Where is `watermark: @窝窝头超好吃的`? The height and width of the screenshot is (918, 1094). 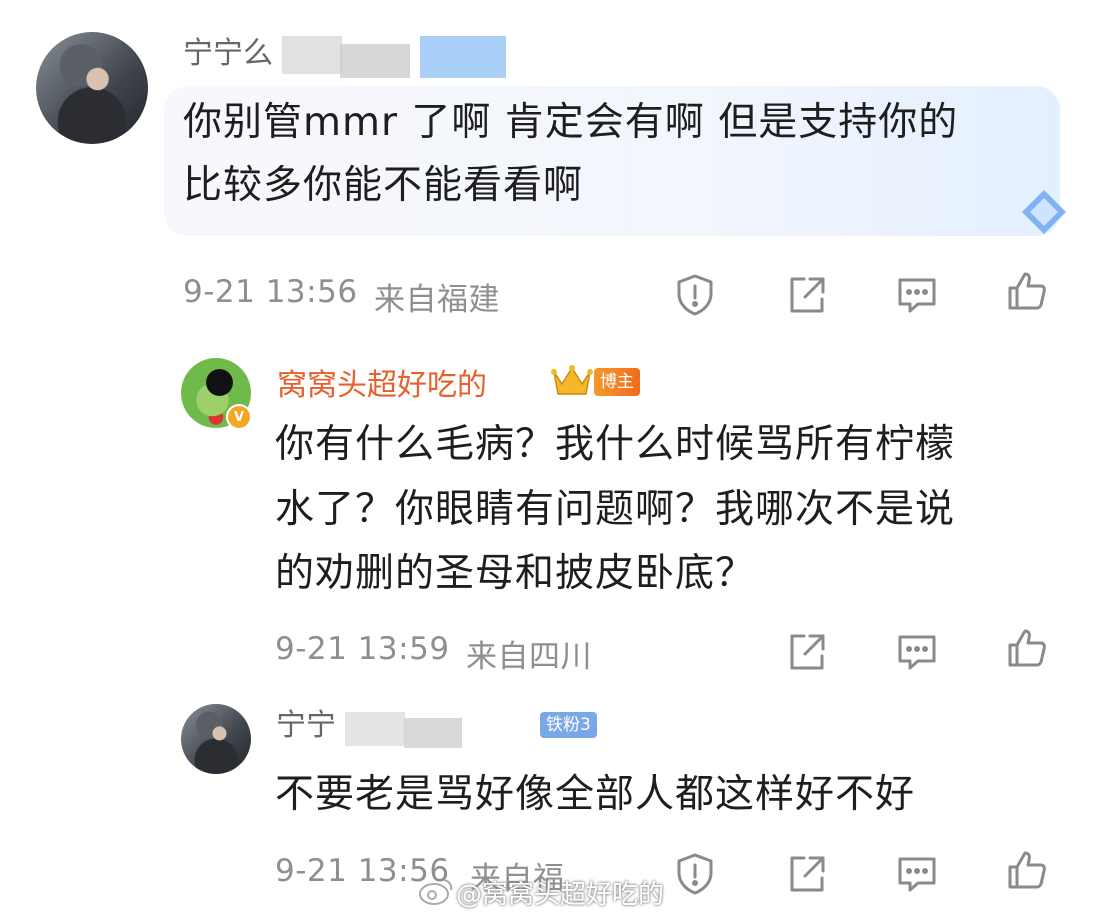
watermark: @窝窝头超好吃的 is located at coordinates (560, 895).